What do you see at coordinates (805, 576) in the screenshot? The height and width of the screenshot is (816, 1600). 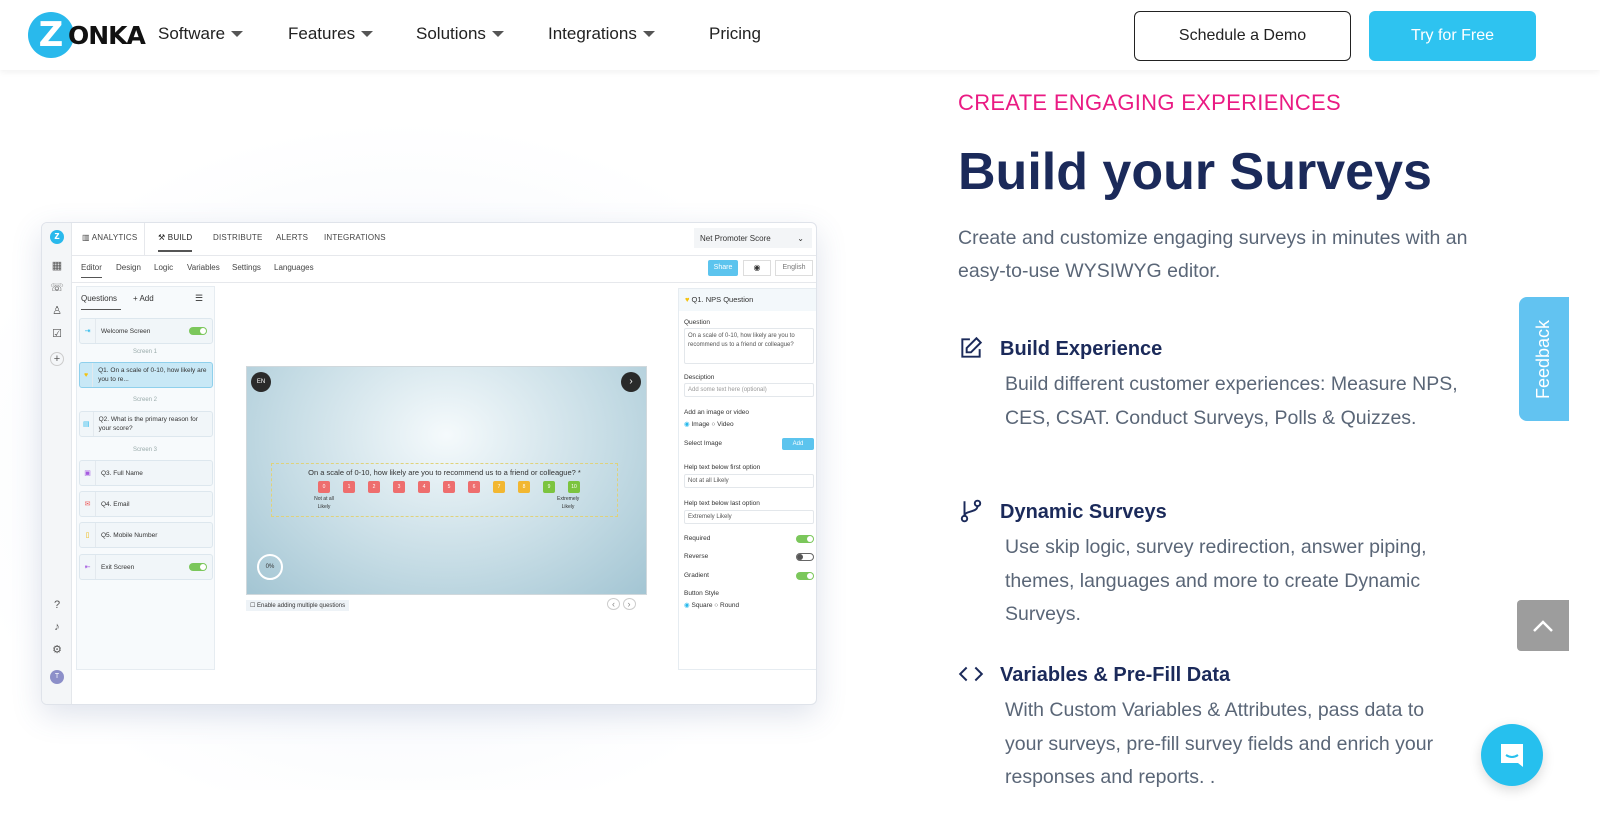 I see `gradient-toggle` at bounding box center [805, 576].